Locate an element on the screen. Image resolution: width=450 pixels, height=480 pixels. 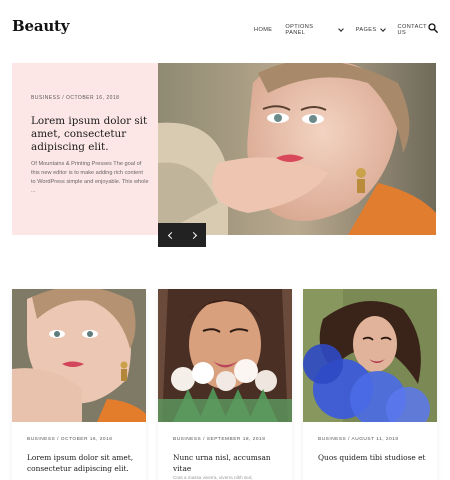
site-logo: Beauty is located at coordinates (40, 26).